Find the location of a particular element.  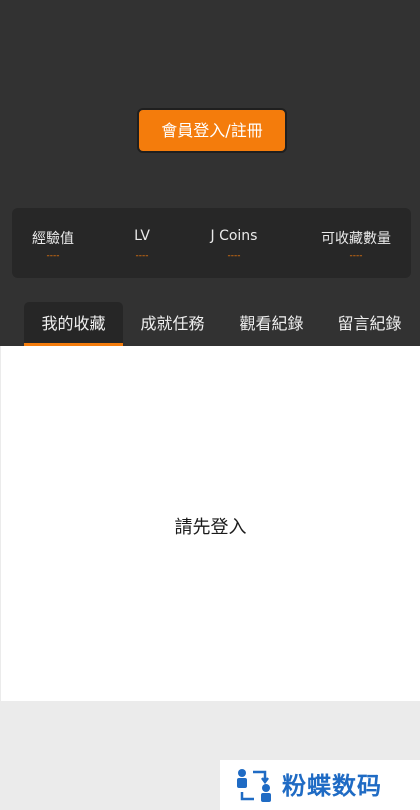

stat-collection-capacity: 可收藏數量 ---- is located at coordinates (356, 243).